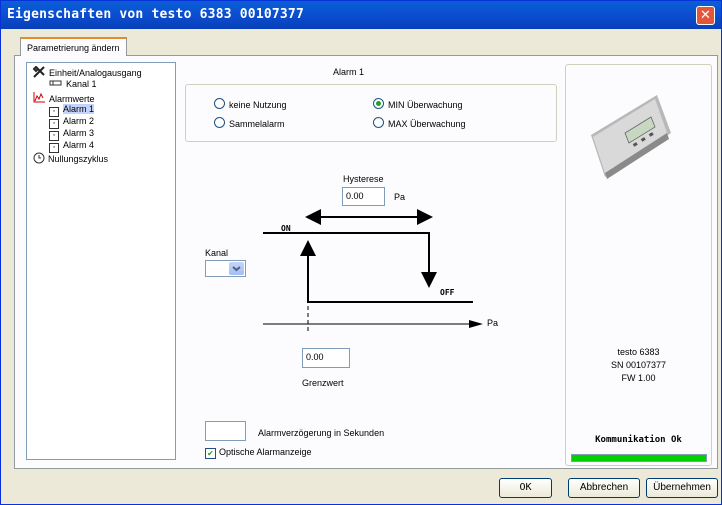  I want to click on on-label: ON, so click(286, 228).